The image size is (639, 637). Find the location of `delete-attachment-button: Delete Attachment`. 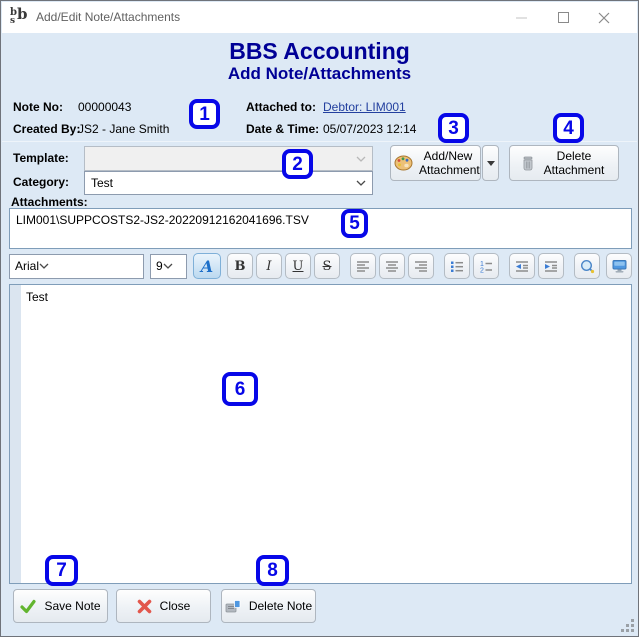

delete-attachment-button: Delete Attachment is located at coordinates (564, 163).